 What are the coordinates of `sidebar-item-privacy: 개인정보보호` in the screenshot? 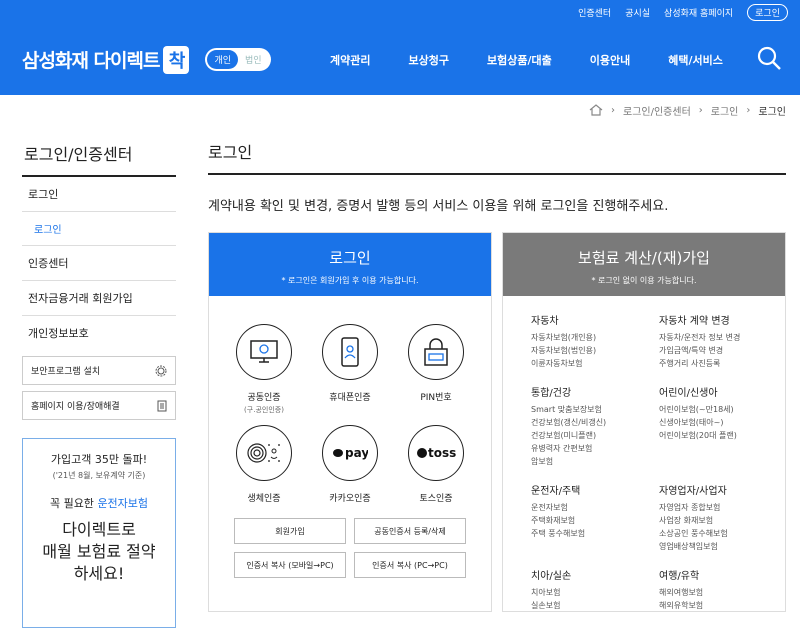 It's located at (99, 333).